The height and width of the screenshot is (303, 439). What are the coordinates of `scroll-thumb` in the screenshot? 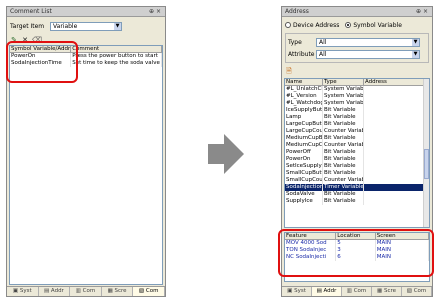 It's located at (426, 164).